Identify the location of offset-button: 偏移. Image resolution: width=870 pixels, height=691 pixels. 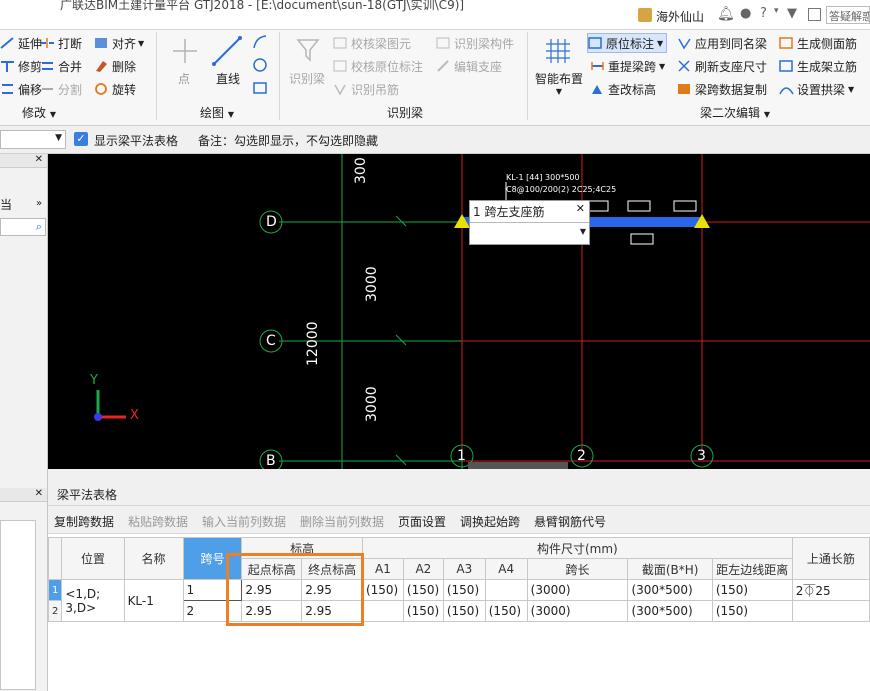
(21, 89).